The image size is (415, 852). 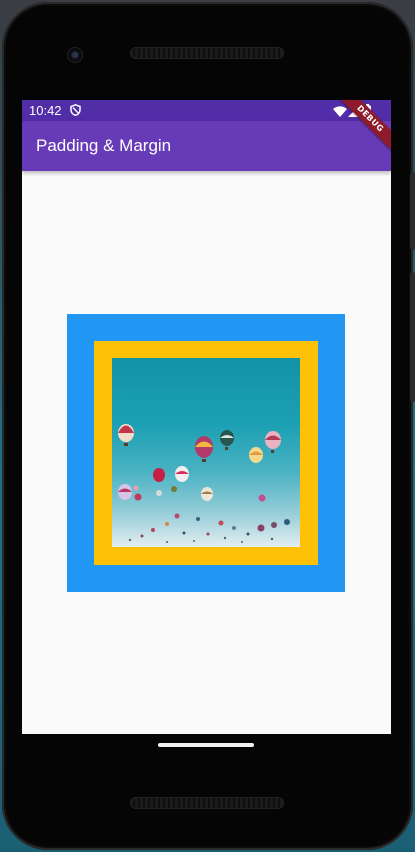 What do you see at coordinates (340, 112) in the screenshot?
I see `wifi-icon` at bounding box center [340, 112].